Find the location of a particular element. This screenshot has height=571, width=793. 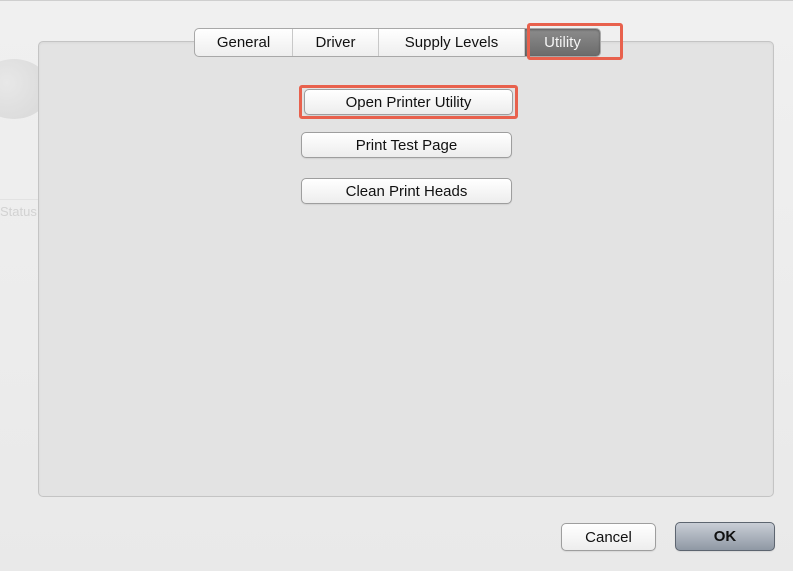

open-printer-utility-button: Open Printer Utility is located at coordinates (408, 102).